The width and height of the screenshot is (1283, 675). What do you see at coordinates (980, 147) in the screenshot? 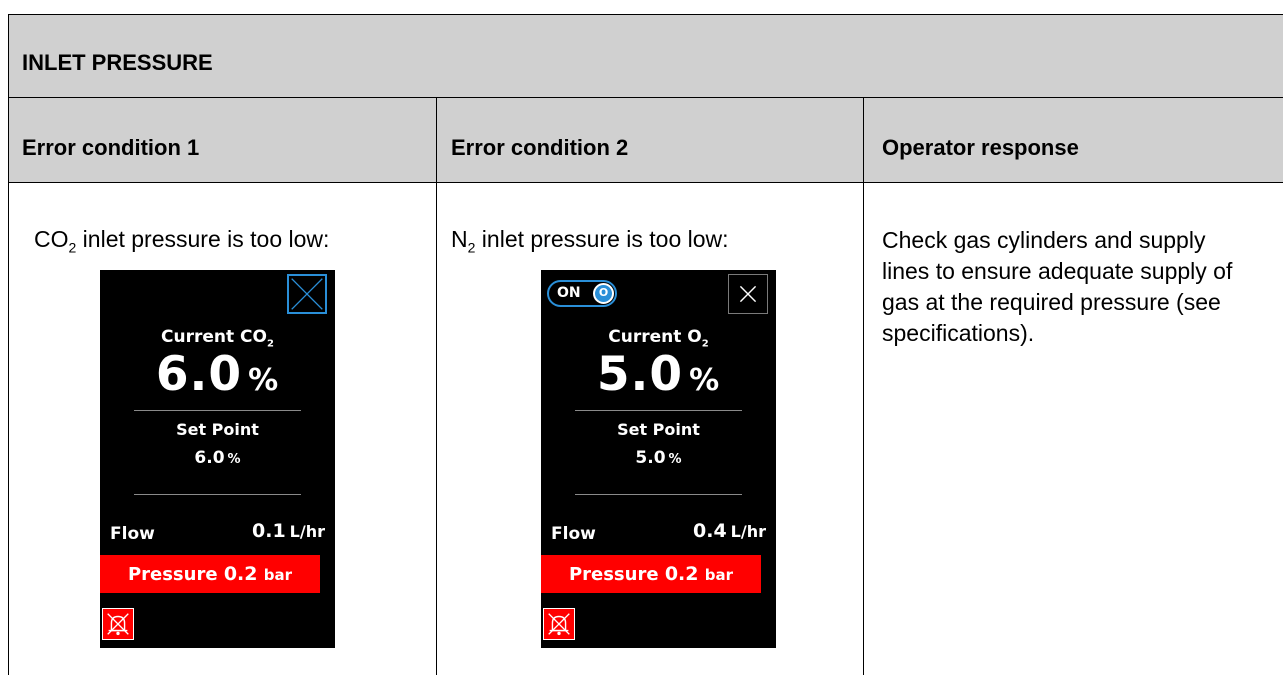
I see `column-header-operator-response: Operator response` at bounding box center [980, 147].